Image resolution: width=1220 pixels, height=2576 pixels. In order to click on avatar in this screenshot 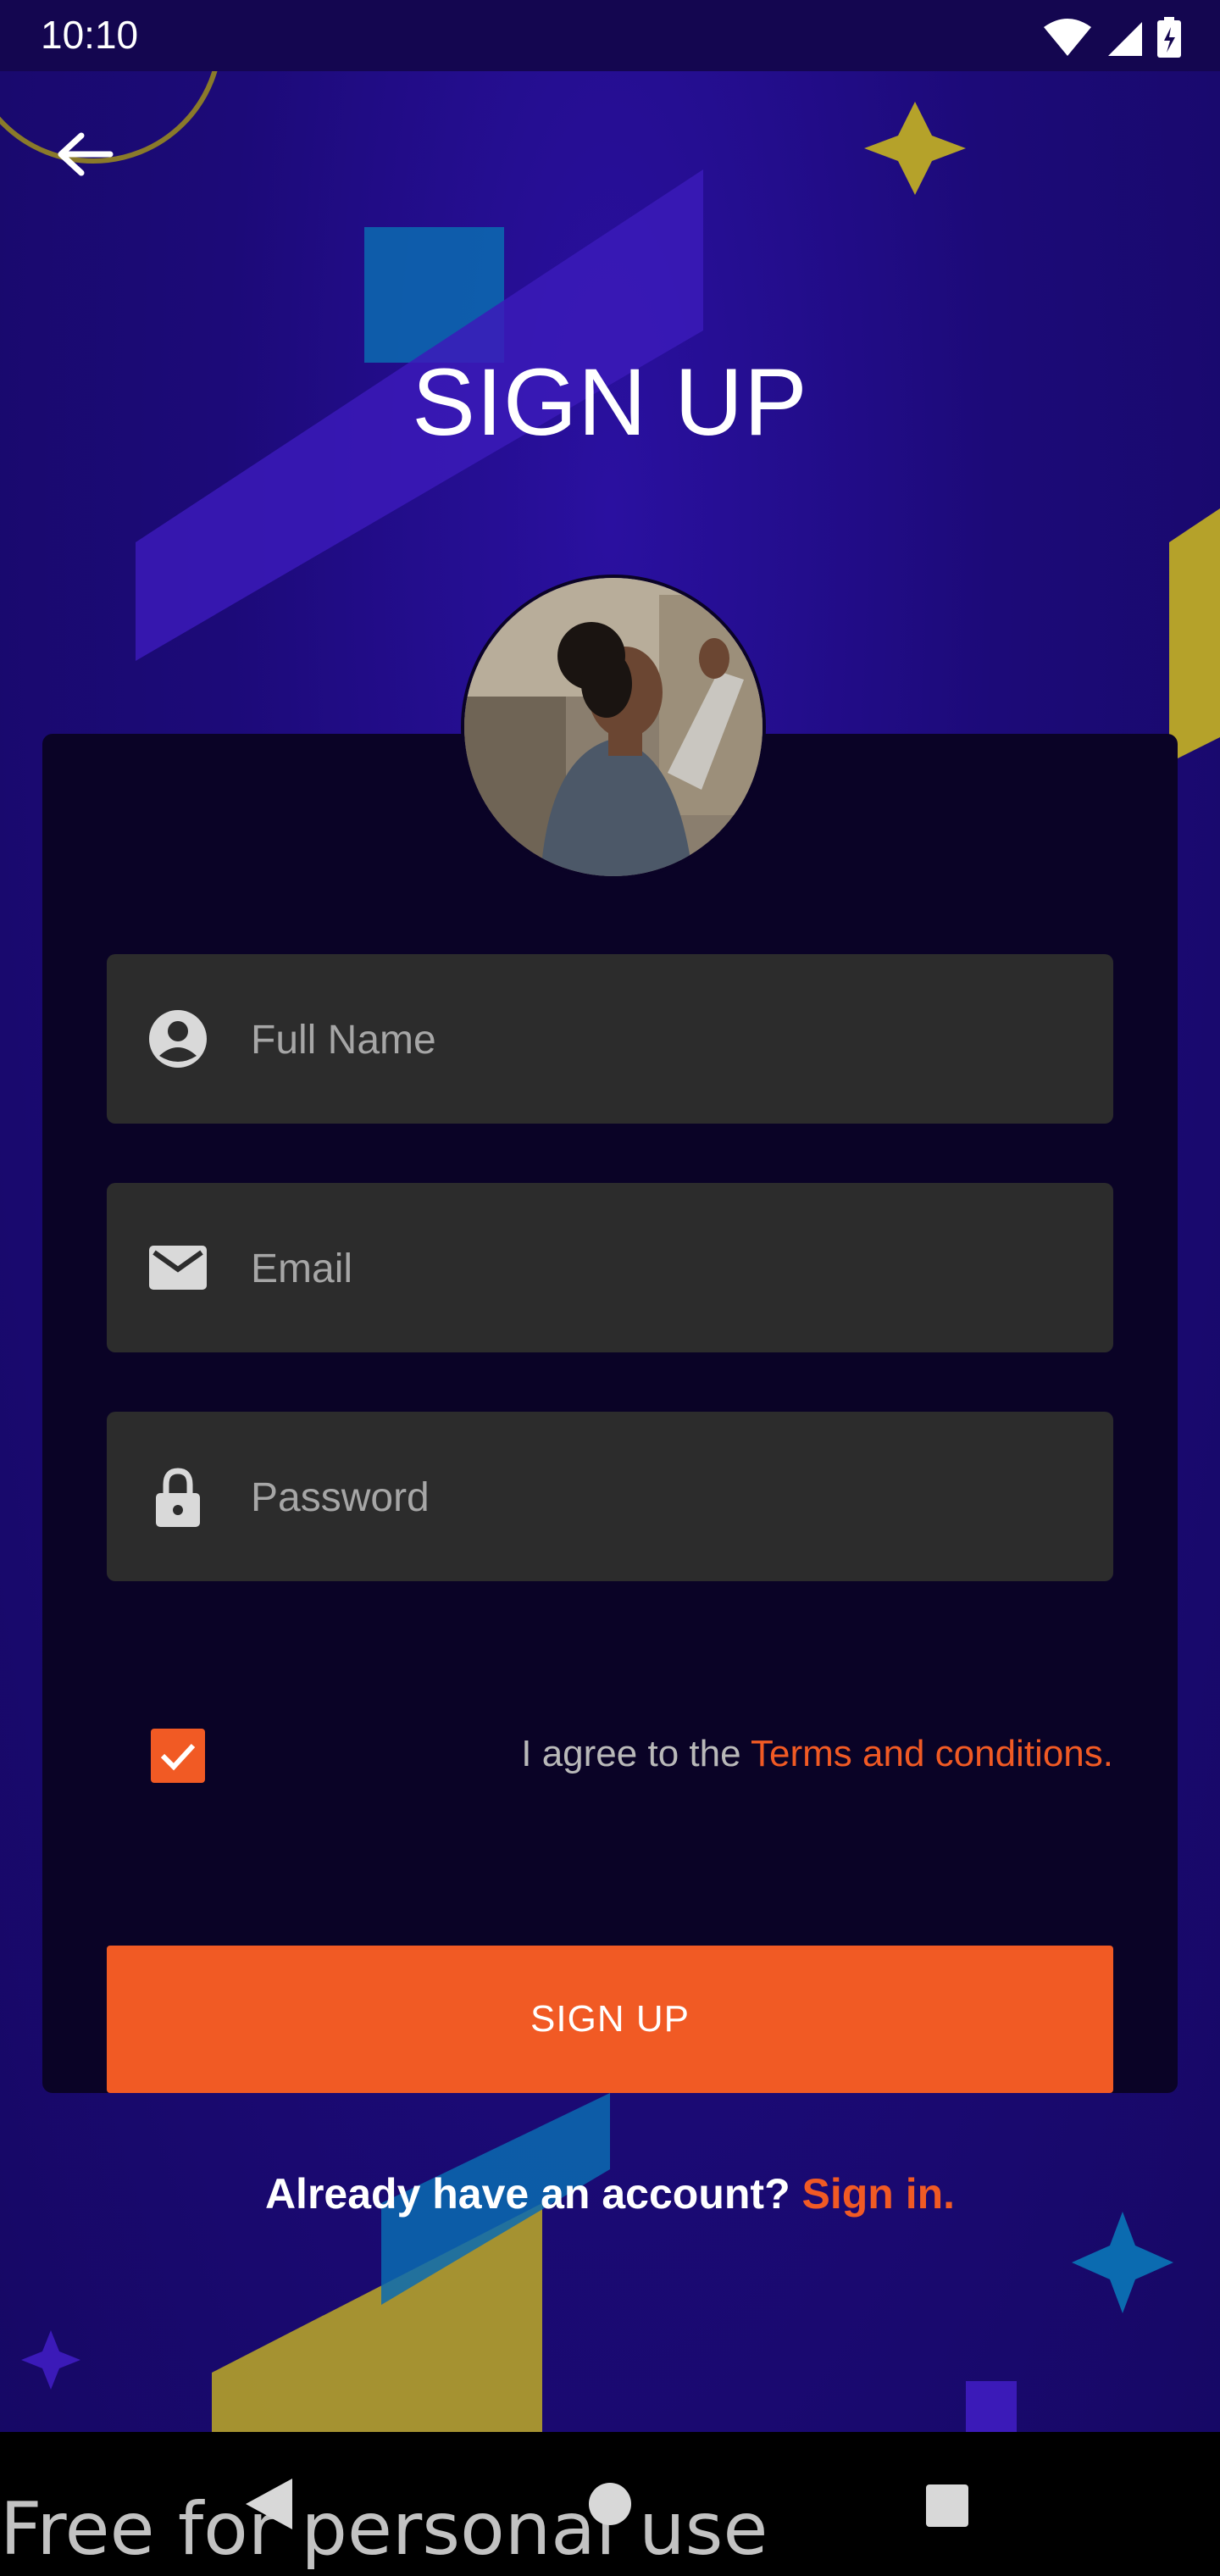, I will do `click(613, 727)`.